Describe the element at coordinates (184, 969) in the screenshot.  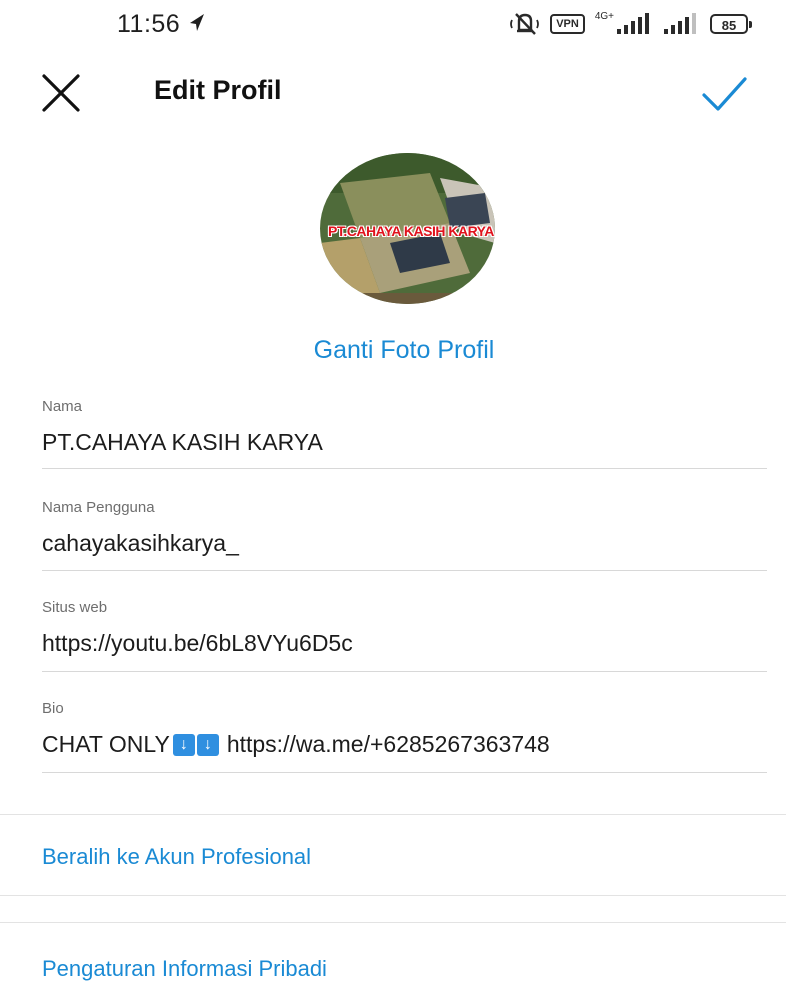
I see `personal-info-settings-link: Pengaturan Informasi Pribadi` at that location.